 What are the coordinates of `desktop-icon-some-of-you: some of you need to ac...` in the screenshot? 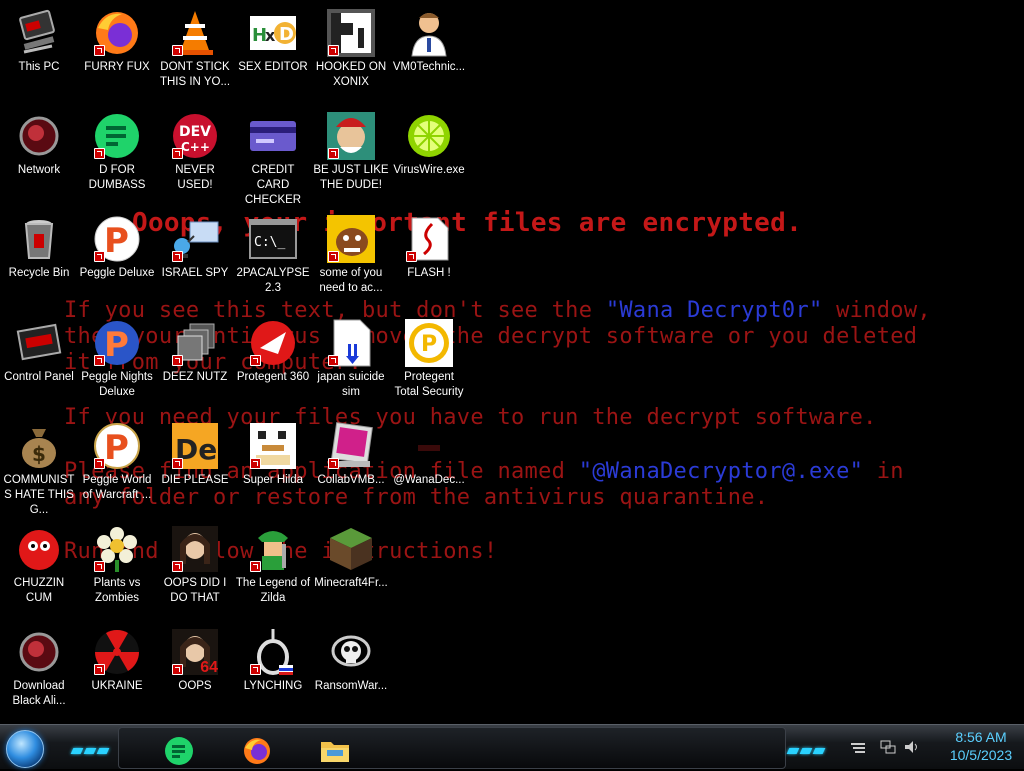 It's located at (351, 256).